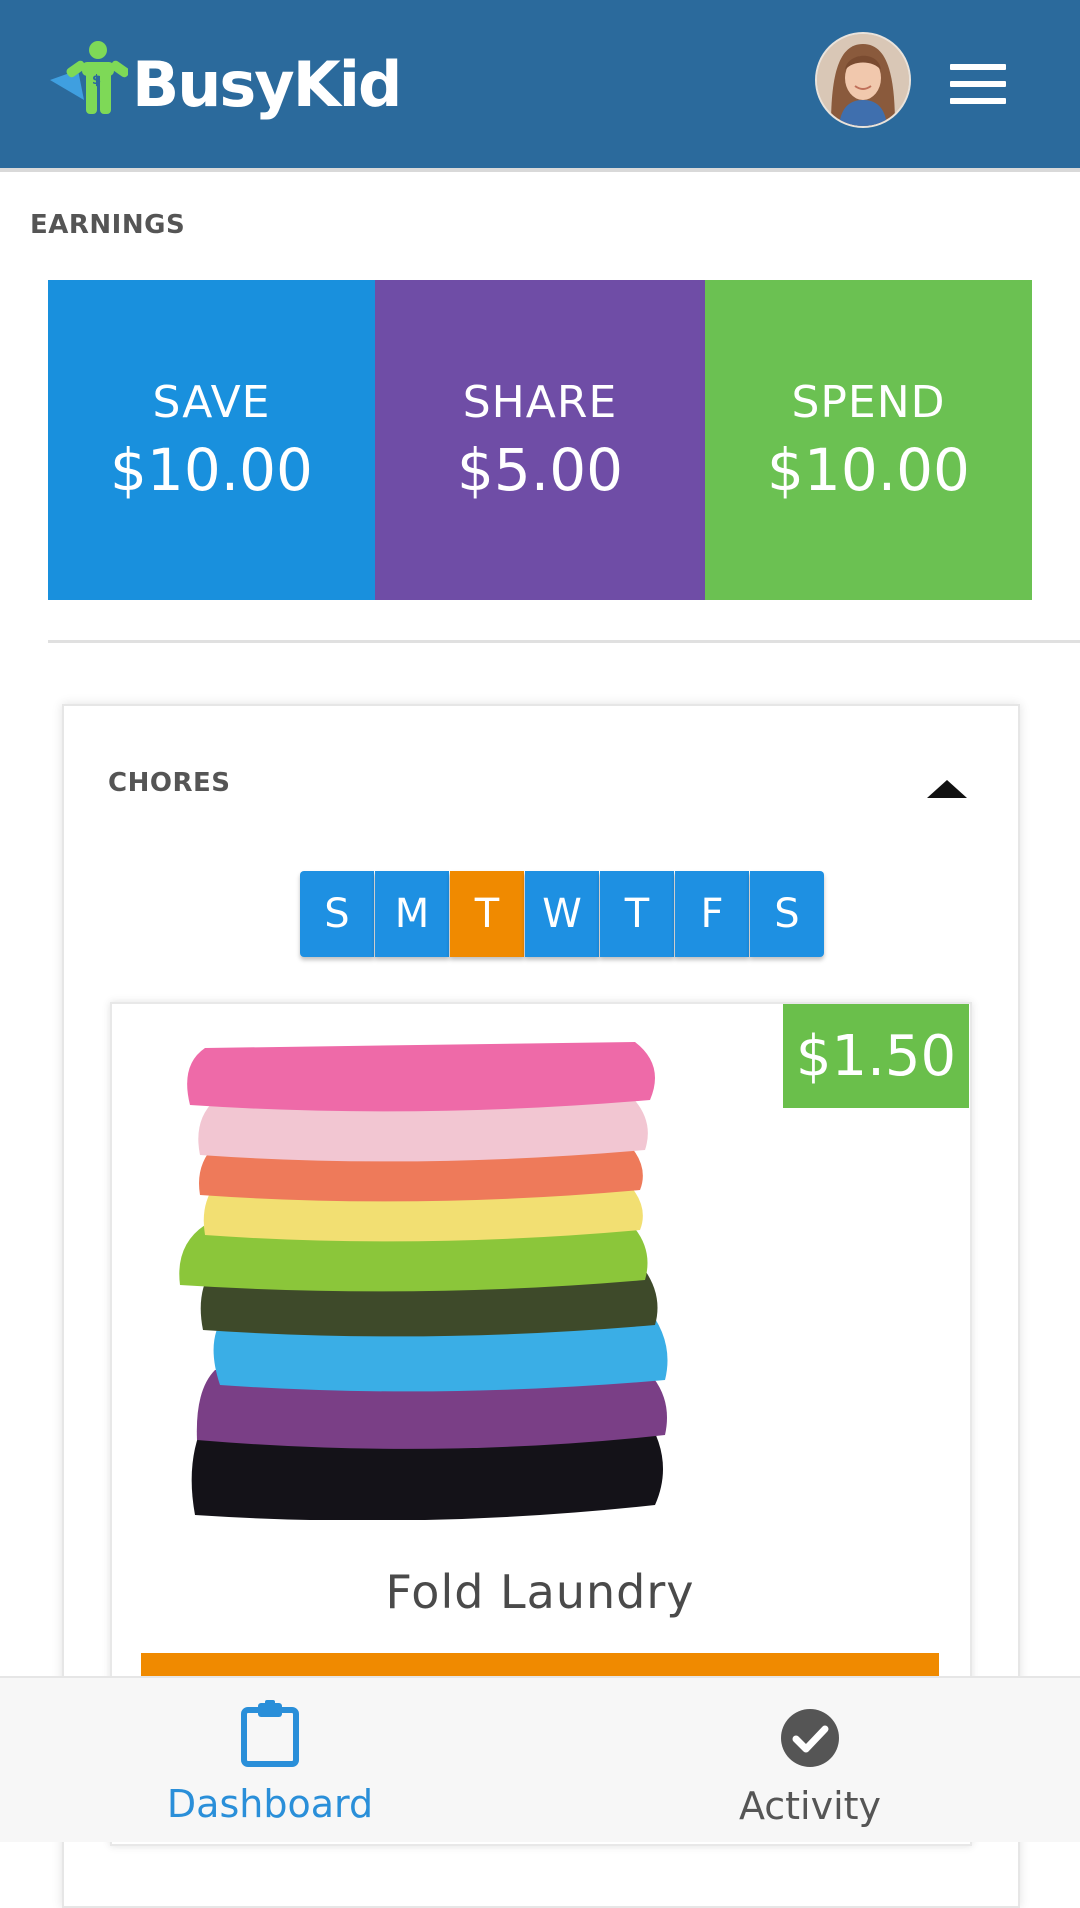 The image size is (1080, 1908). What do you see at coordinates (712, 914) in the screenshot?
I see `day-friday: F` at bounding box center [712, 914].